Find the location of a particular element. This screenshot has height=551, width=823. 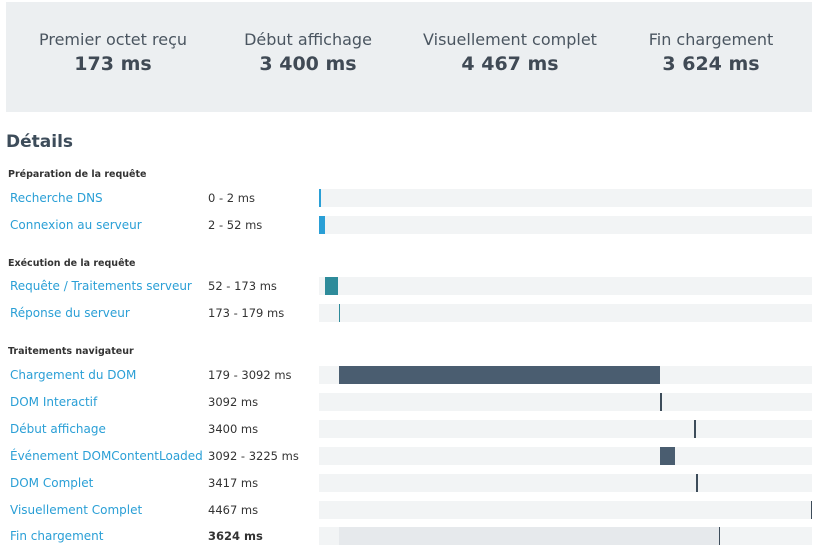

timing-row-link-server-processing: Requête / Traitements serveur is located at coordinates (101, 286).